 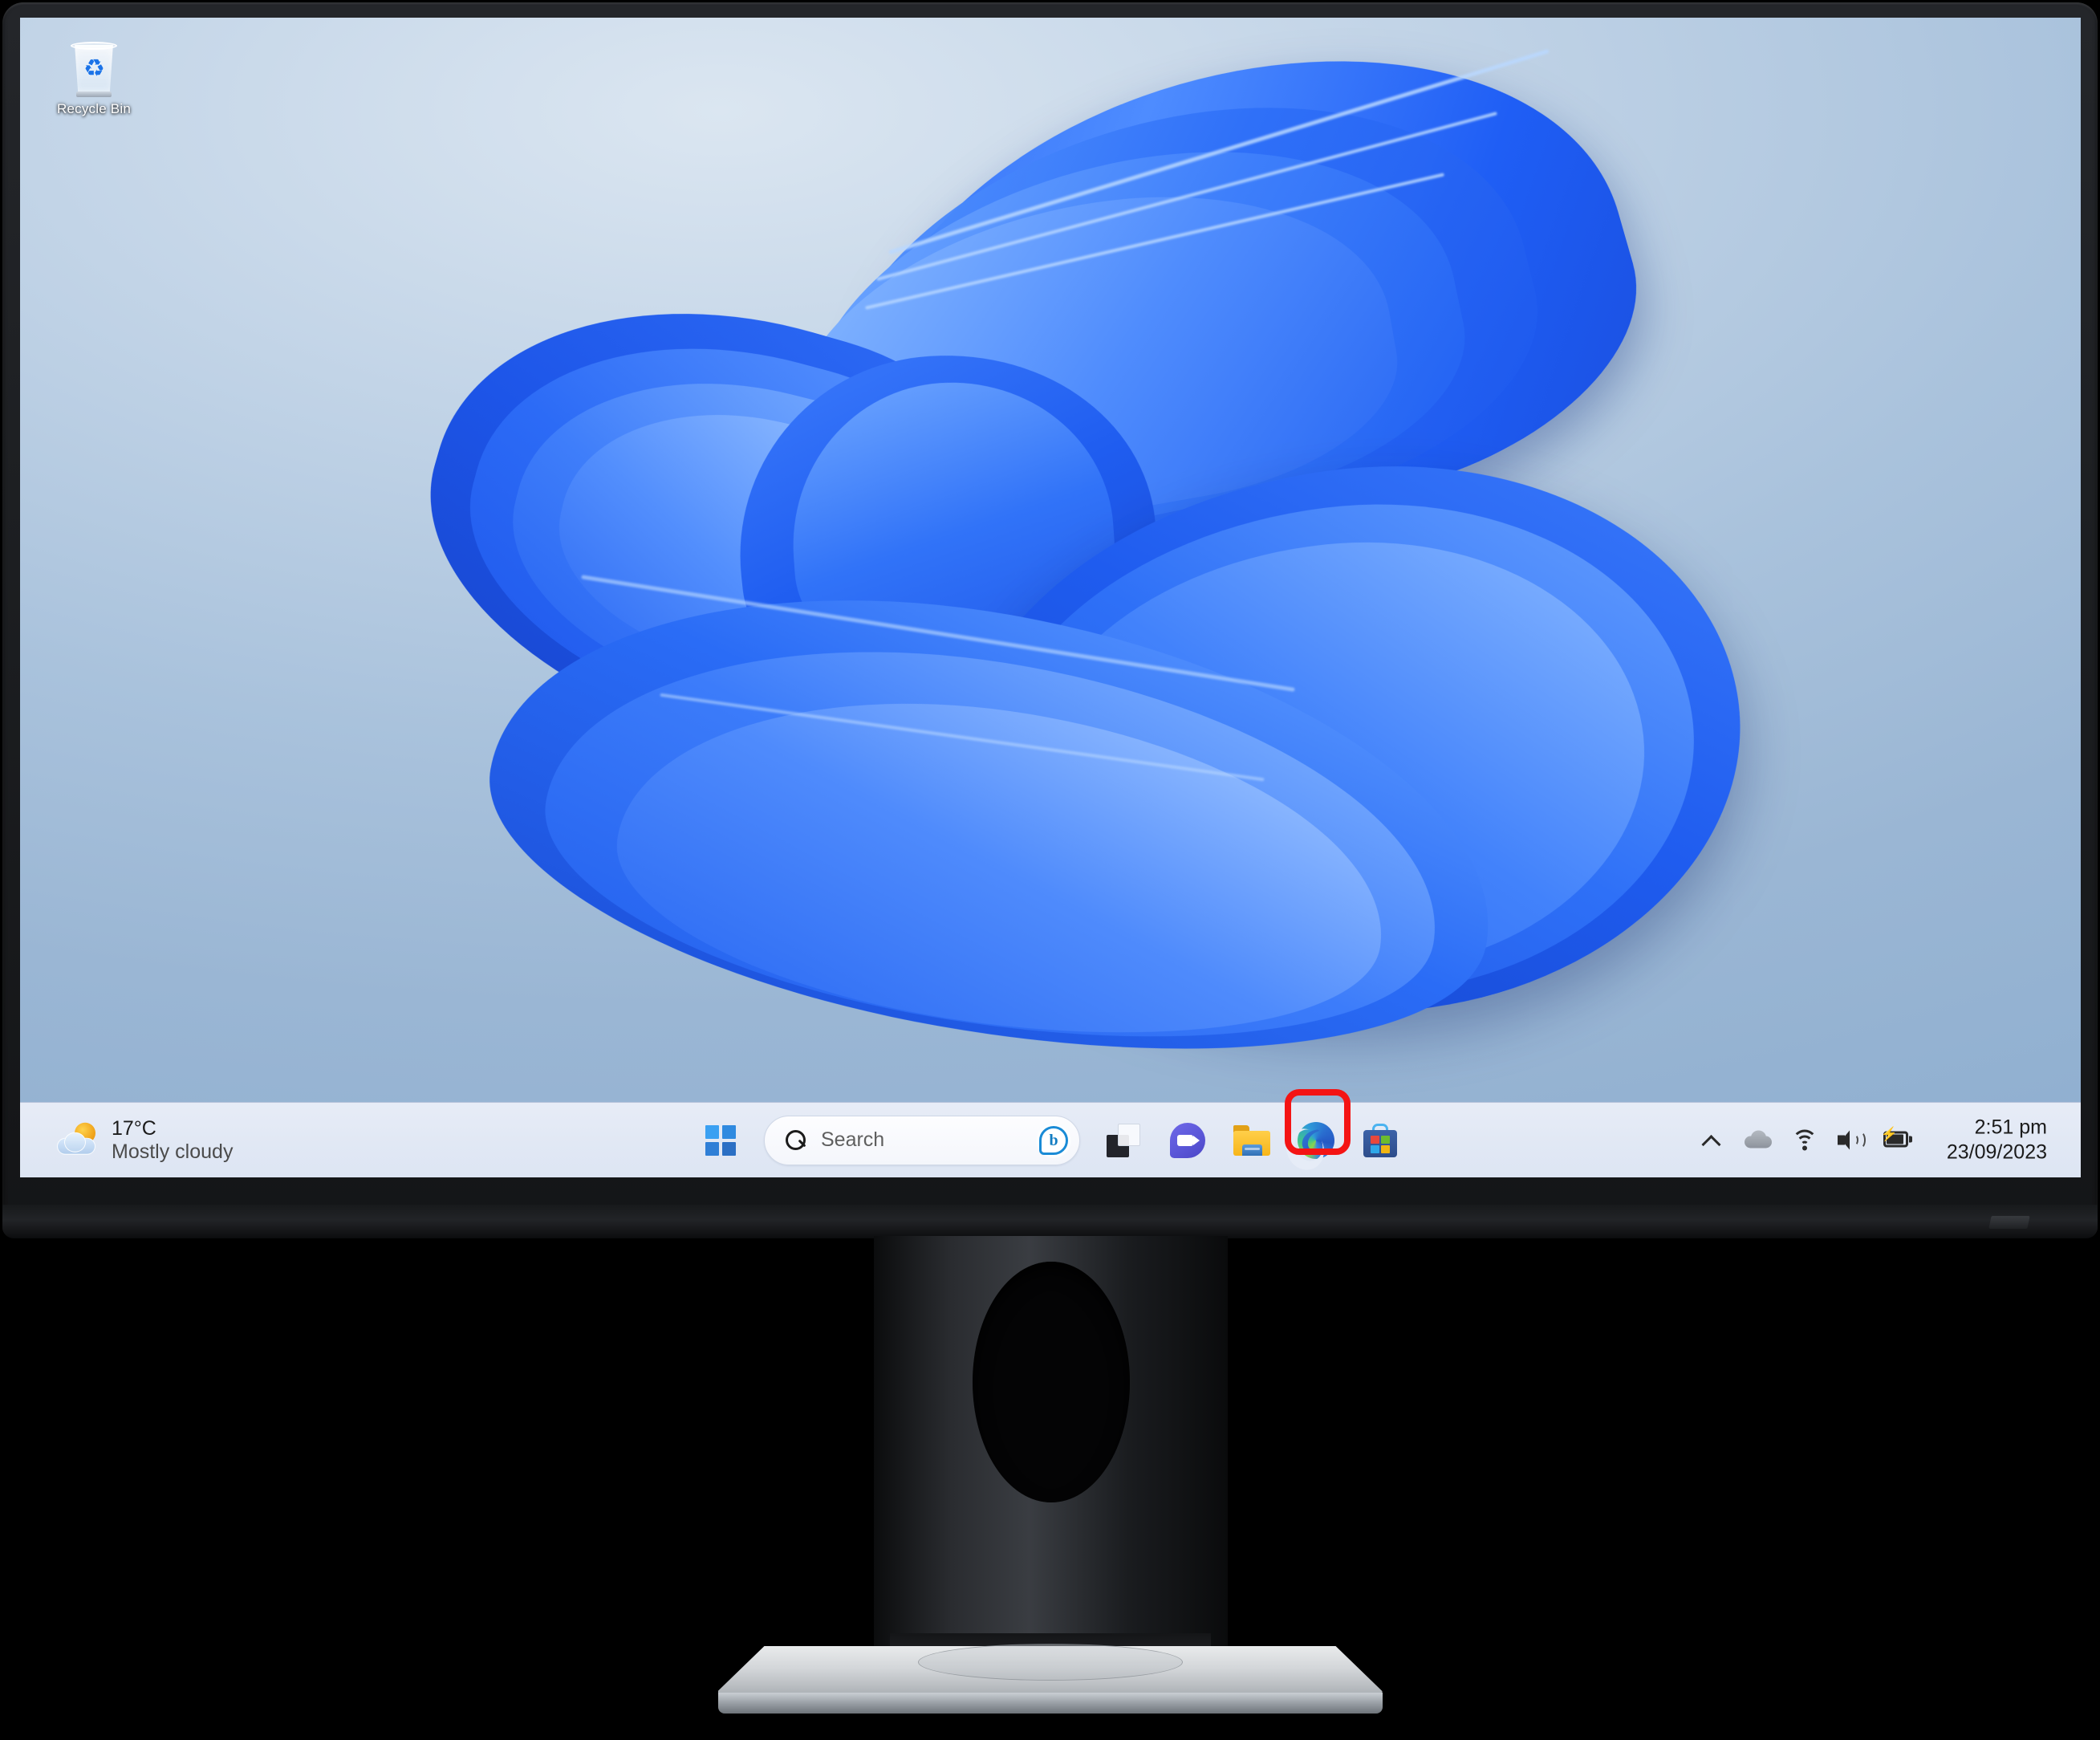 I want to click on clock-date: 23/09/2023, so click(x=1997, y=1152).